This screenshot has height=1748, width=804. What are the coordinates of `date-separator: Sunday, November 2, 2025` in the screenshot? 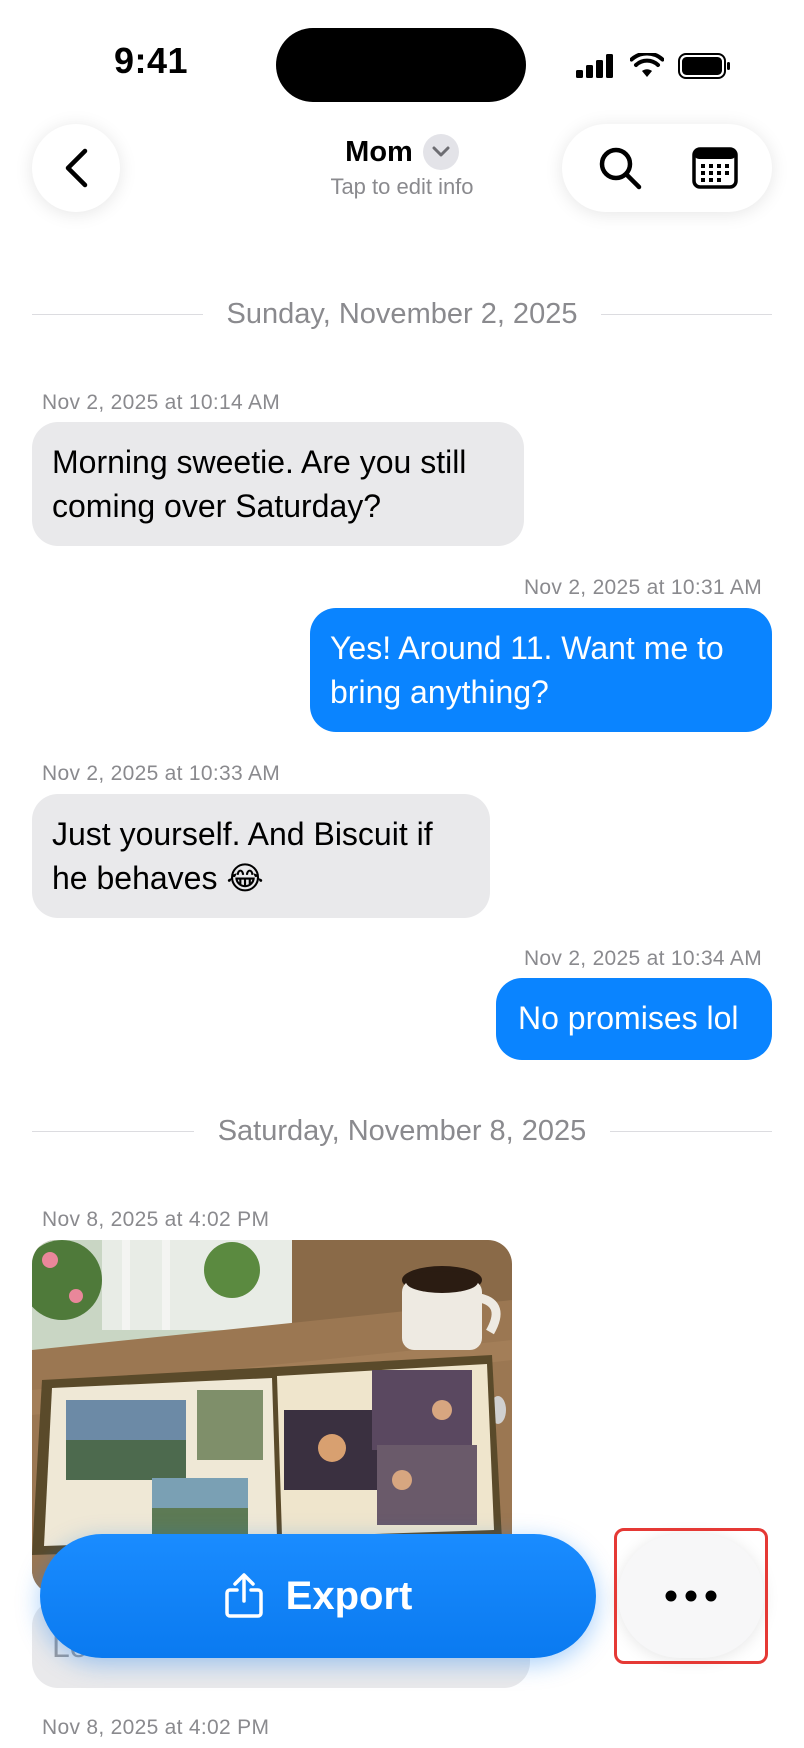 It's located at (402, 314).